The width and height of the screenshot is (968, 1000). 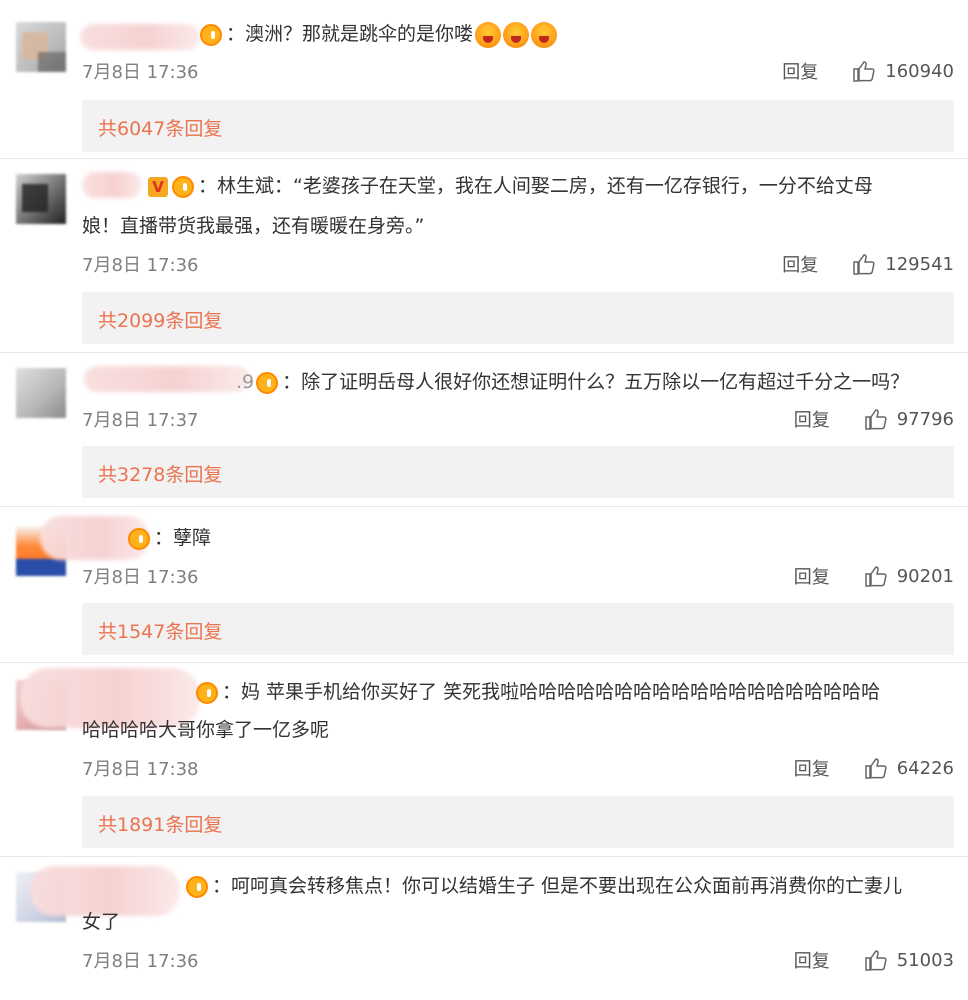 What do you see at coordinates (538, 538) in the screenshot?
I see `comment-text: ：孽障` at bounding box center [538, 538].